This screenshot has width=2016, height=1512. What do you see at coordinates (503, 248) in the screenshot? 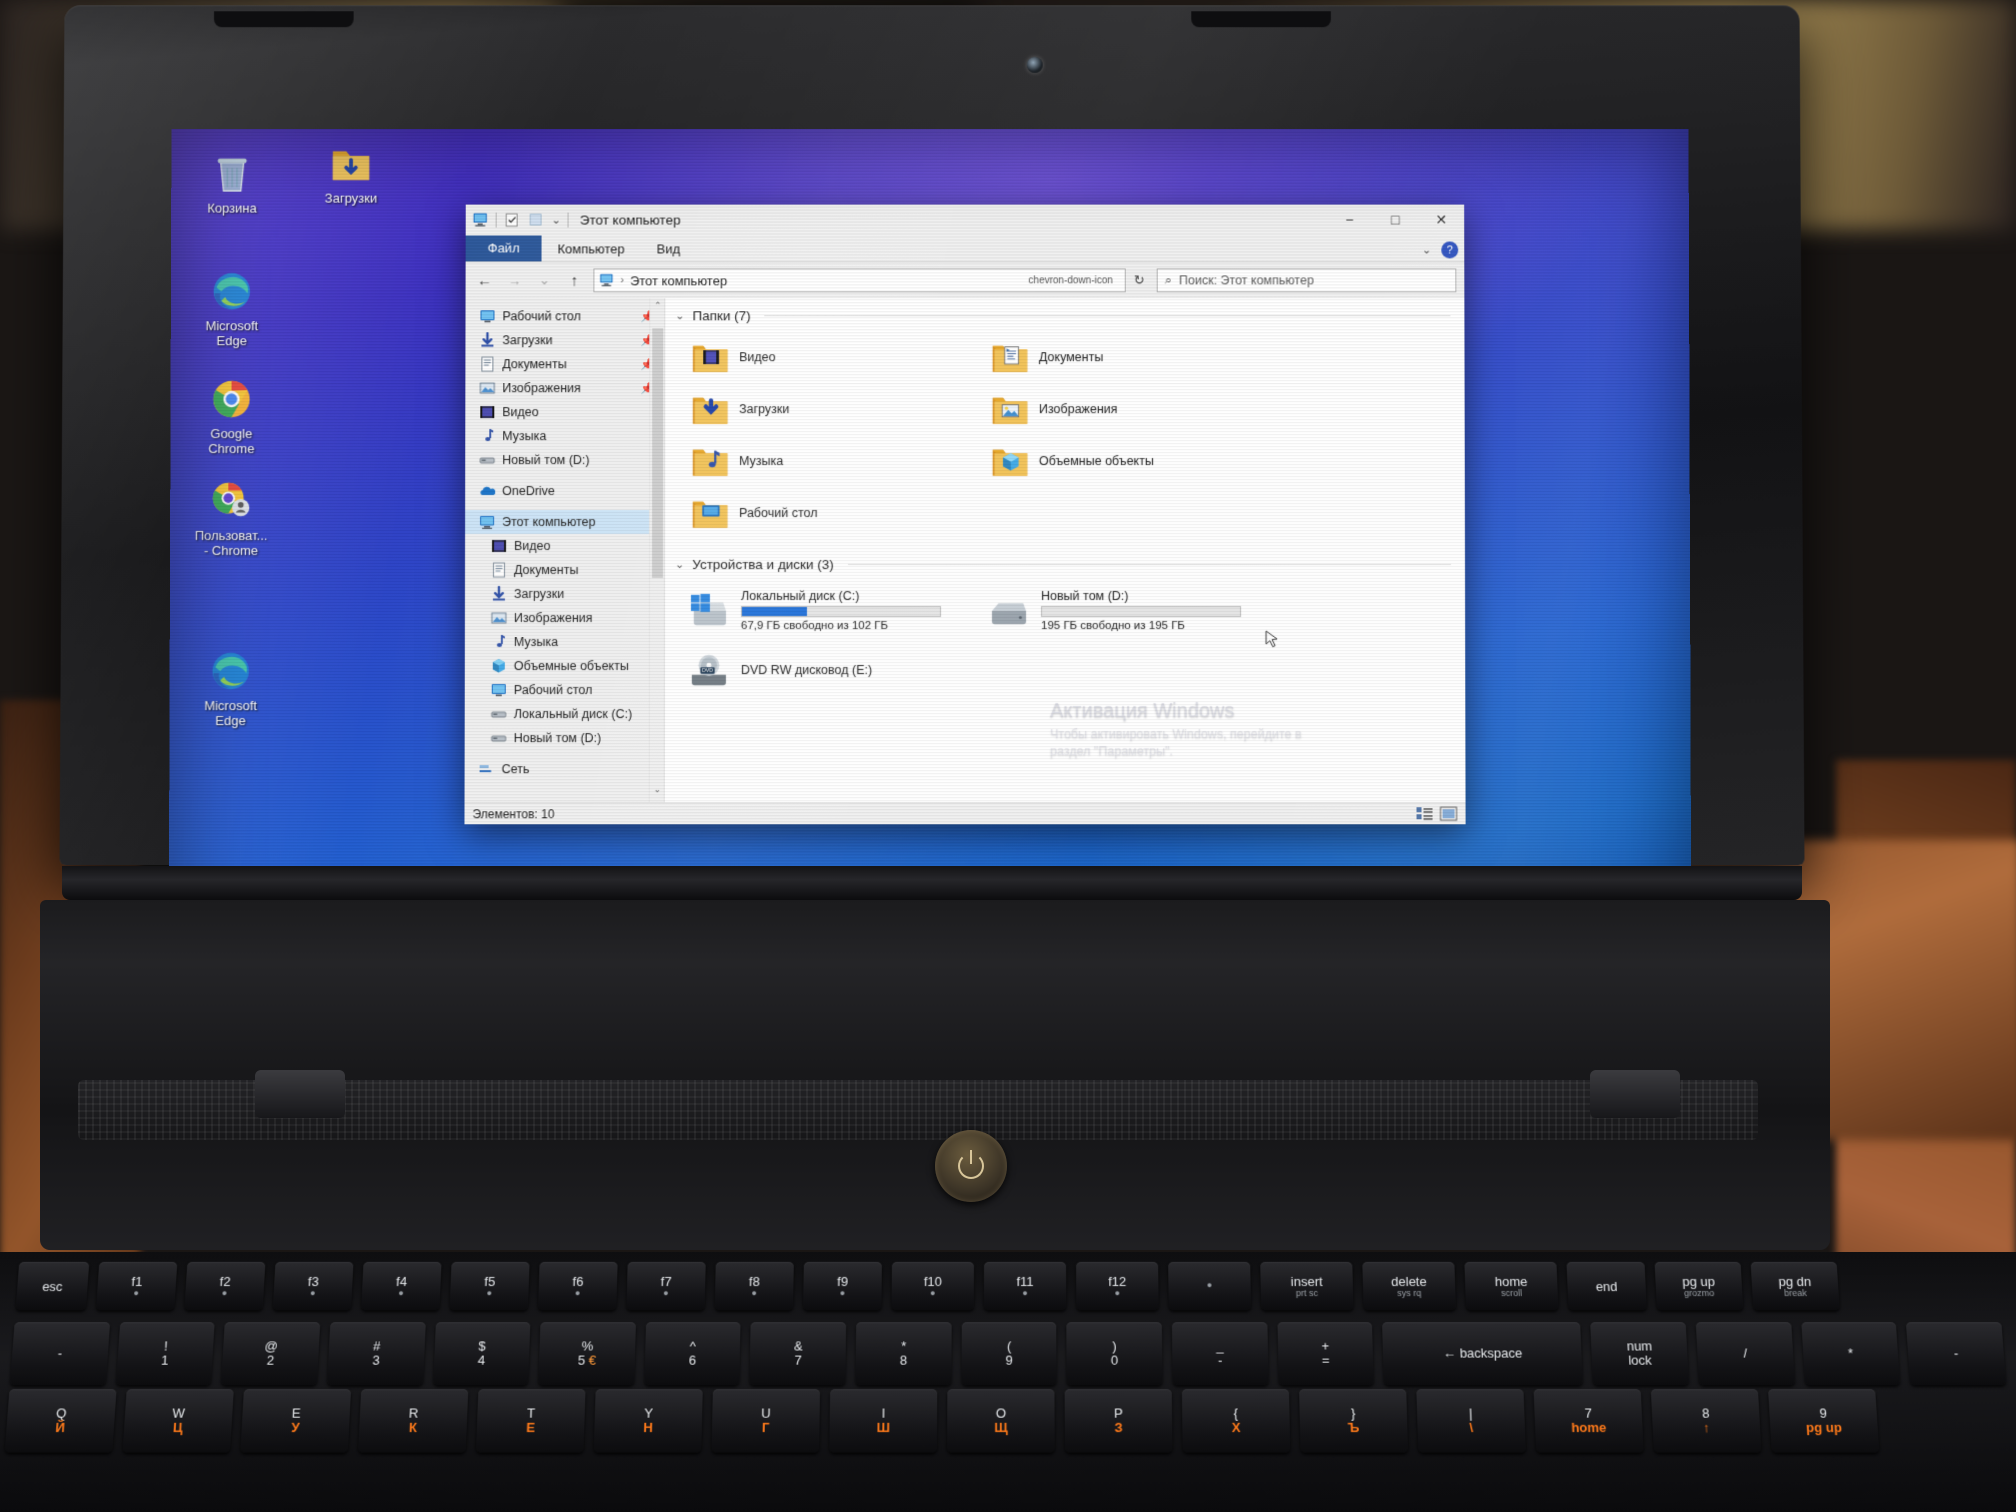
I see `tab-file: Файл` at bounding box center [503, 248].